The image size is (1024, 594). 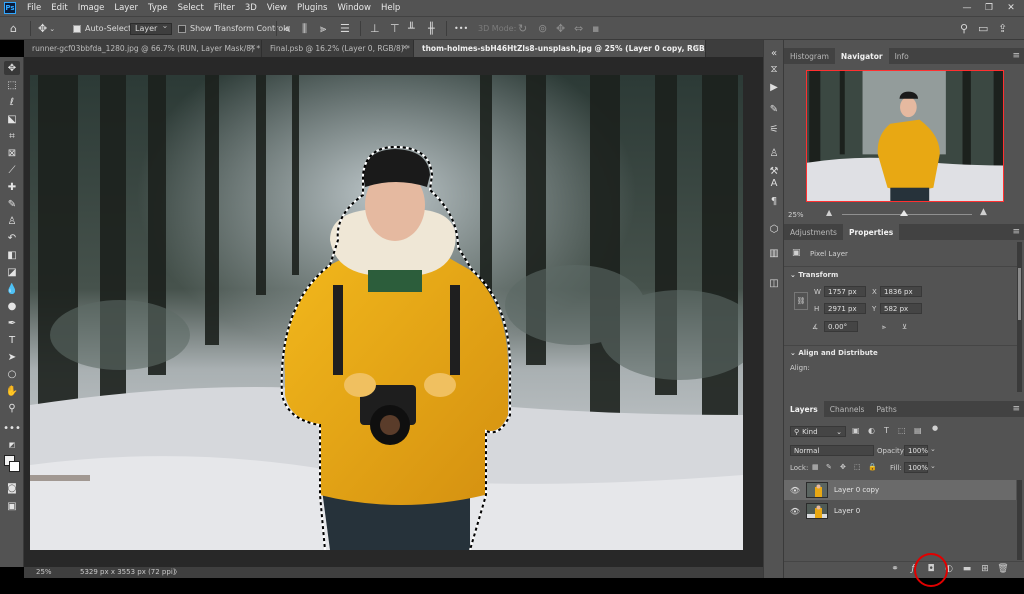 I want to click on show-transform-checkbox: Show Transform Controls, so click(x=234, y=28).